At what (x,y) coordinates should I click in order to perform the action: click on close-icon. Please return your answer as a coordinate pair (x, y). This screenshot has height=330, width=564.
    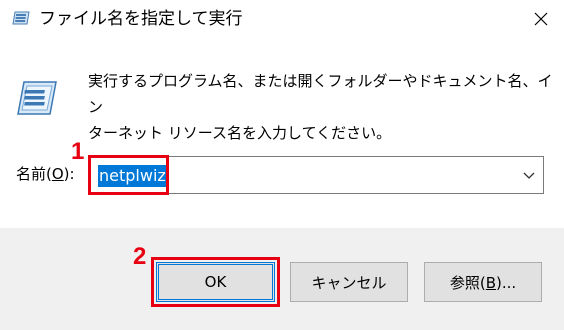
    Looking at the image, I should click on (541, 19).